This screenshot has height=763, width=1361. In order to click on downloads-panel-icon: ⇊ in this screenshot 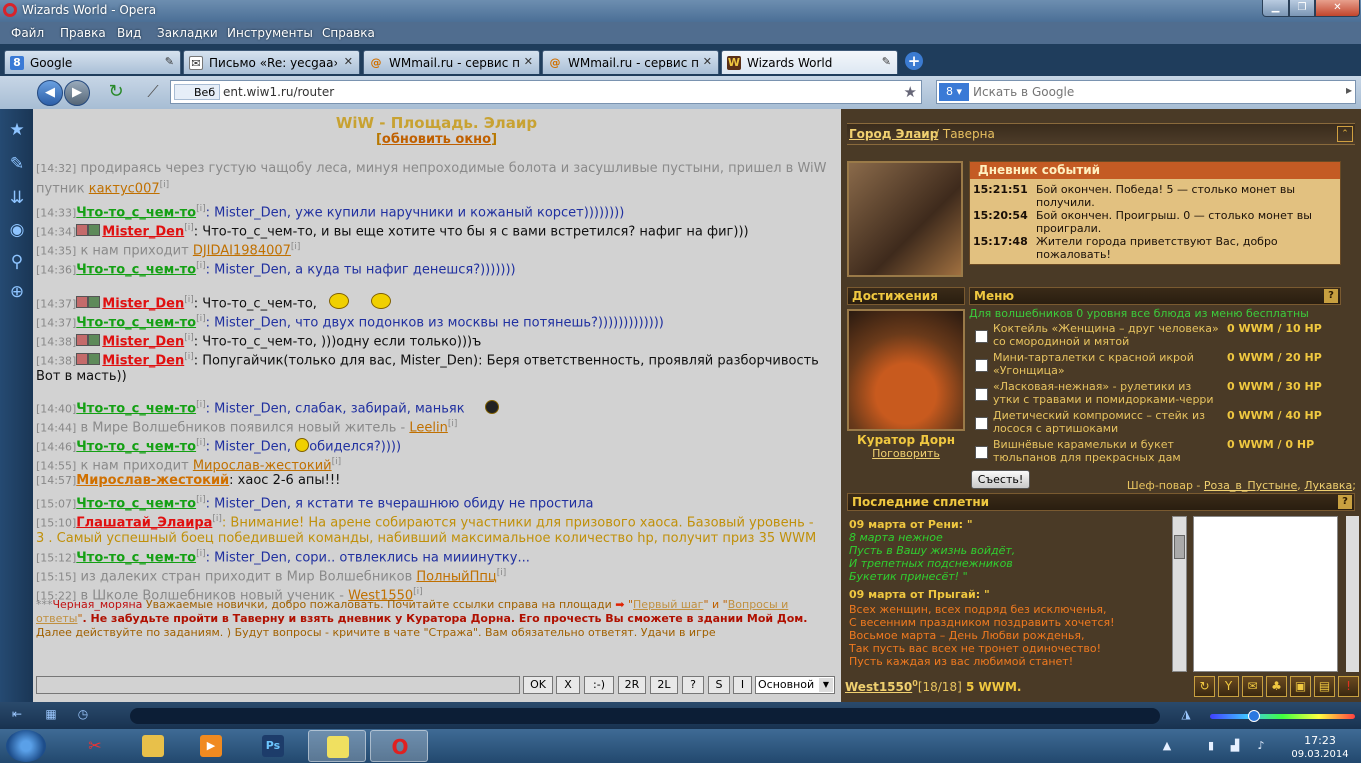, I will do `click(17, 198)`.